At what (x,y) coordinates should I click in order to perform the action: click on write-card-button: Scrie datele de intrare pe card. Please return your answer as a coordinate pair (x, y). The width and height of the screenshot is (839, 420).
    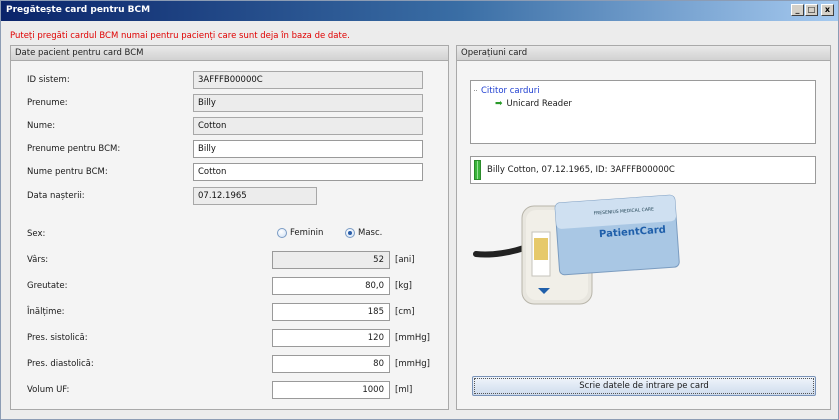
    Looking at the image, I should click on (644, 386).